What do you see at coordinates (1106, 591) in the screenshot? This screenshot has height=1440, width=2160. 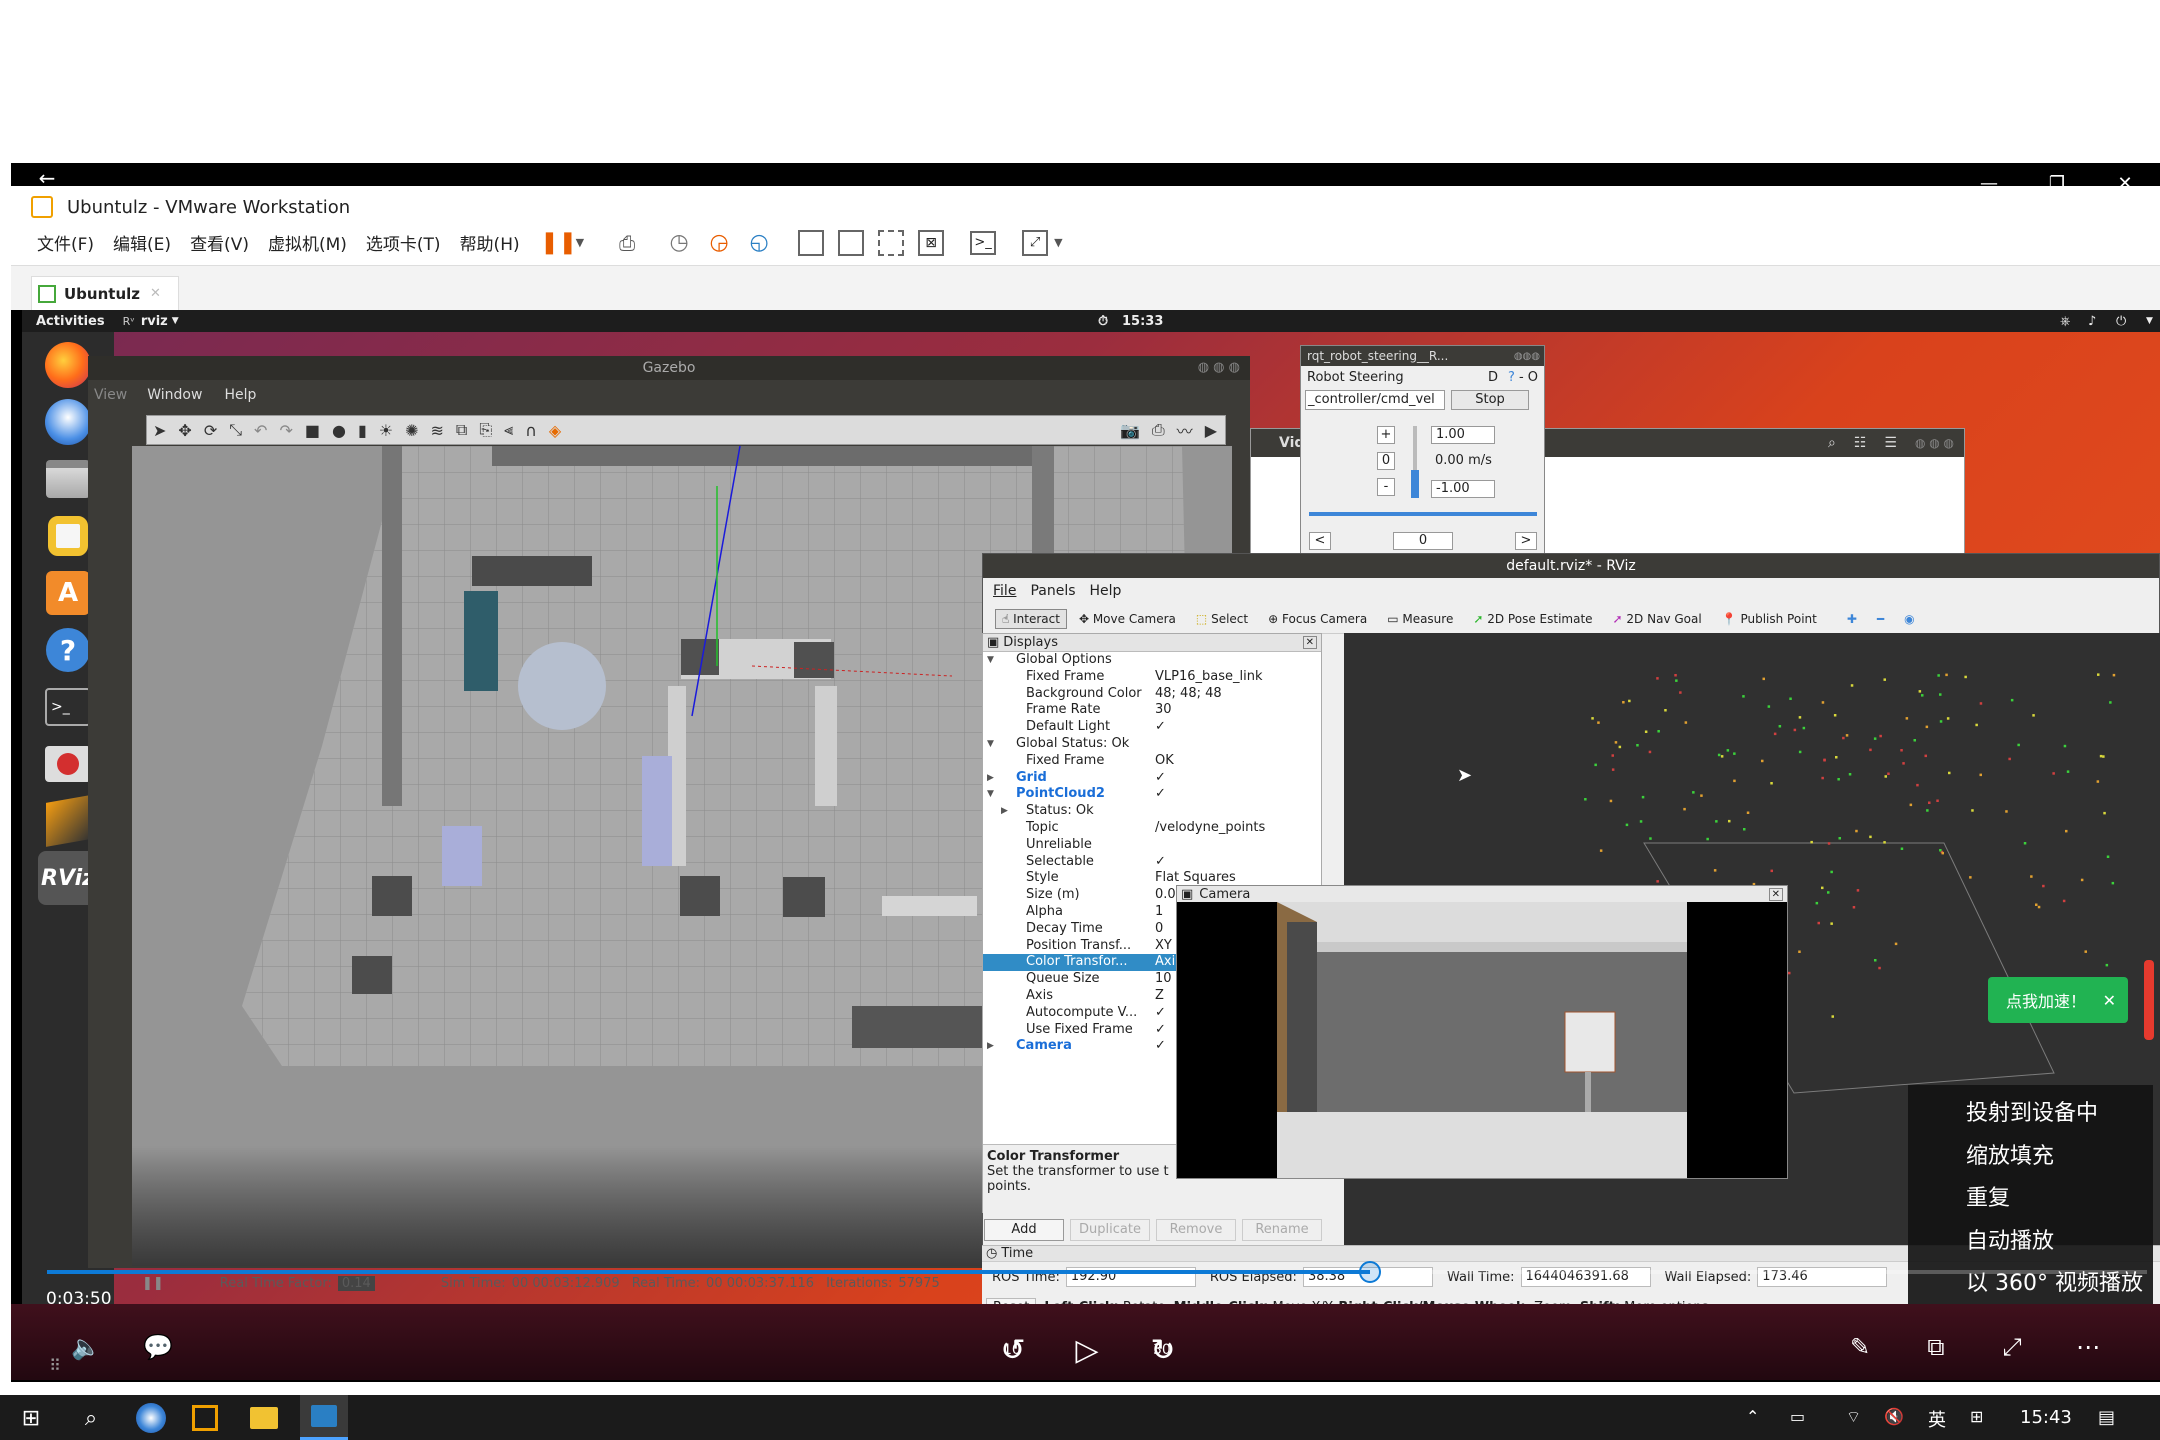 I see `rviz-menu-help: Help` at bounding box center [1106, 591].